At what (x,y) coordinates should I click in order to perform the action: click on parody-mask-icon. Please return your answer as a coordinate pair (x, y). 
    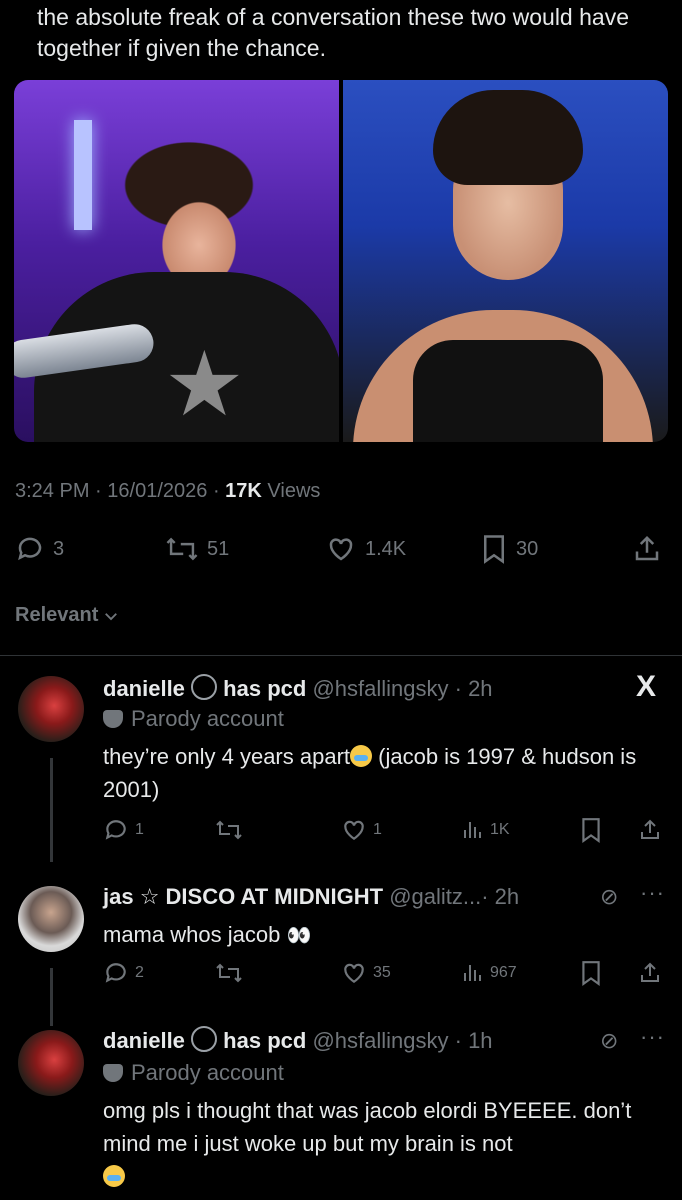
    Looking at the image, I should click on (113, 1073).